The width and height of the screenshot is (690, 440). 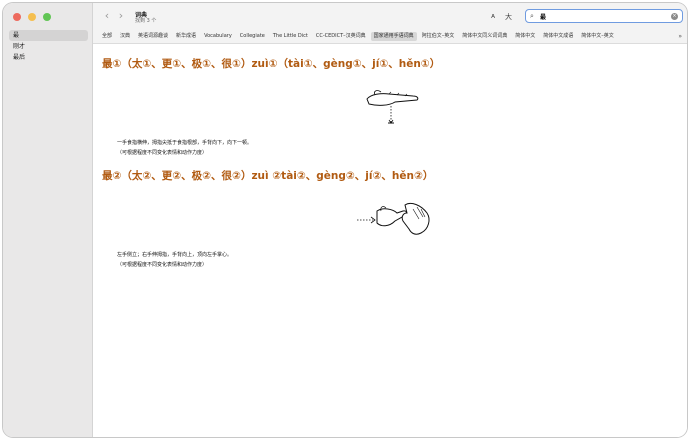 I want to click on search-field: ⌕ 最 ×, so click(x=604, y=16).